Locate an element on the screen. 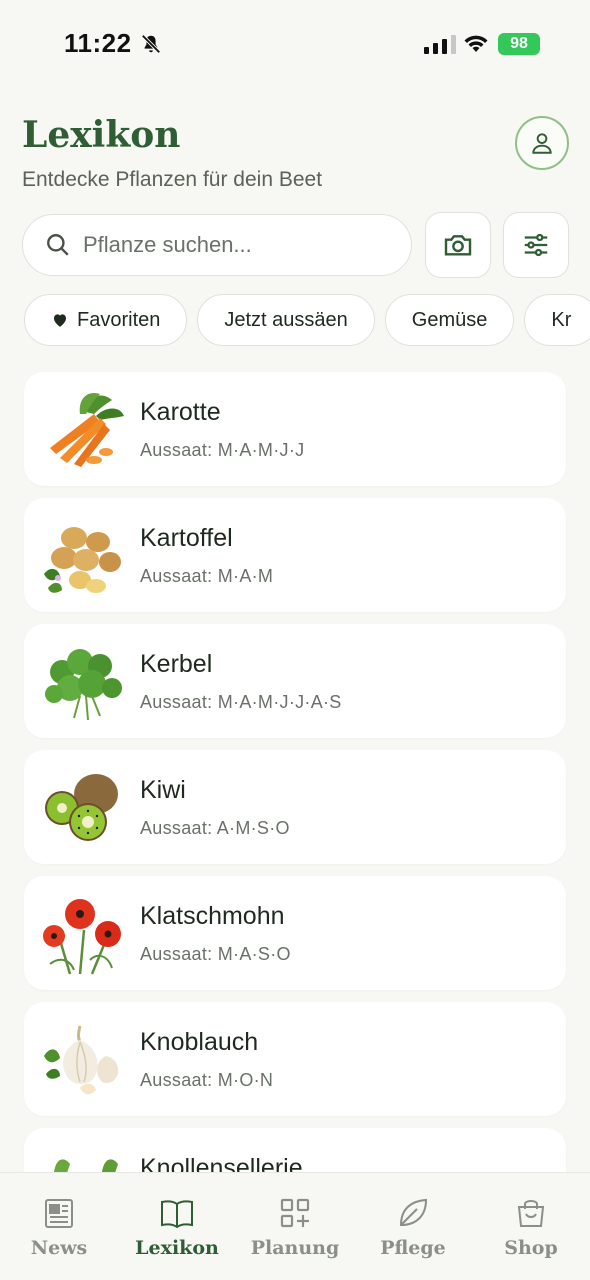 This screenshot has height=1280, width=590. battery-level: 98 is located at coordinates (519, 43).